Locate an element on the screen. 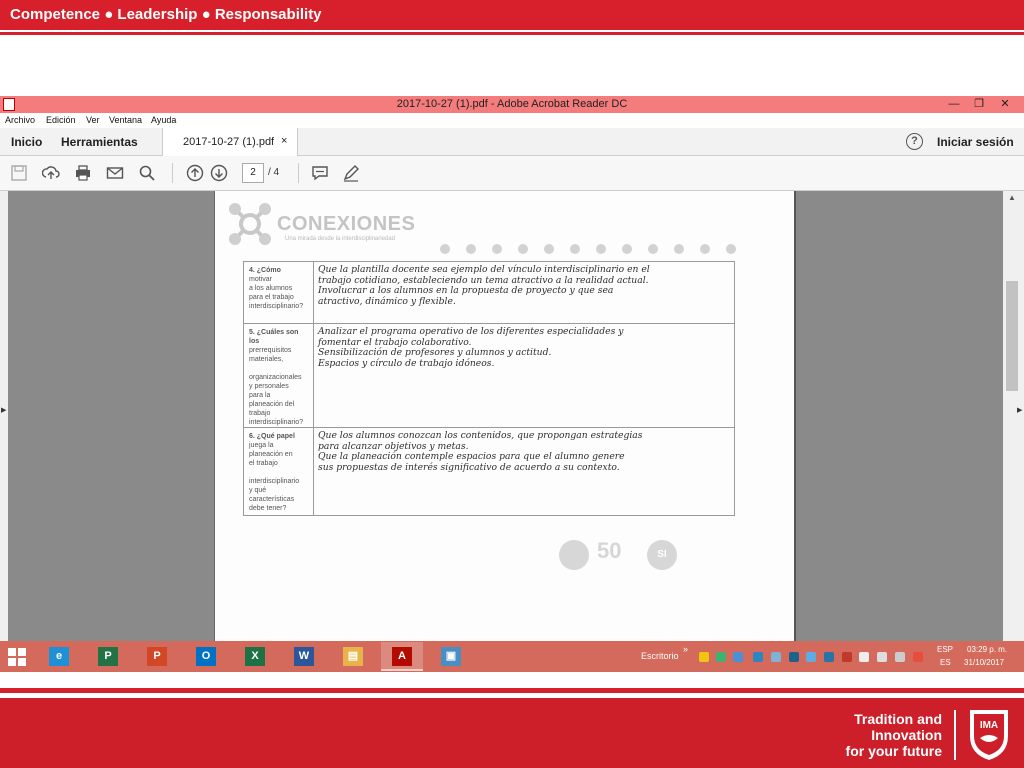 Image resolution: width=1024 pixels, height=768 pixels. institution-seals: 50 SI is located at coordinates (633, 556).